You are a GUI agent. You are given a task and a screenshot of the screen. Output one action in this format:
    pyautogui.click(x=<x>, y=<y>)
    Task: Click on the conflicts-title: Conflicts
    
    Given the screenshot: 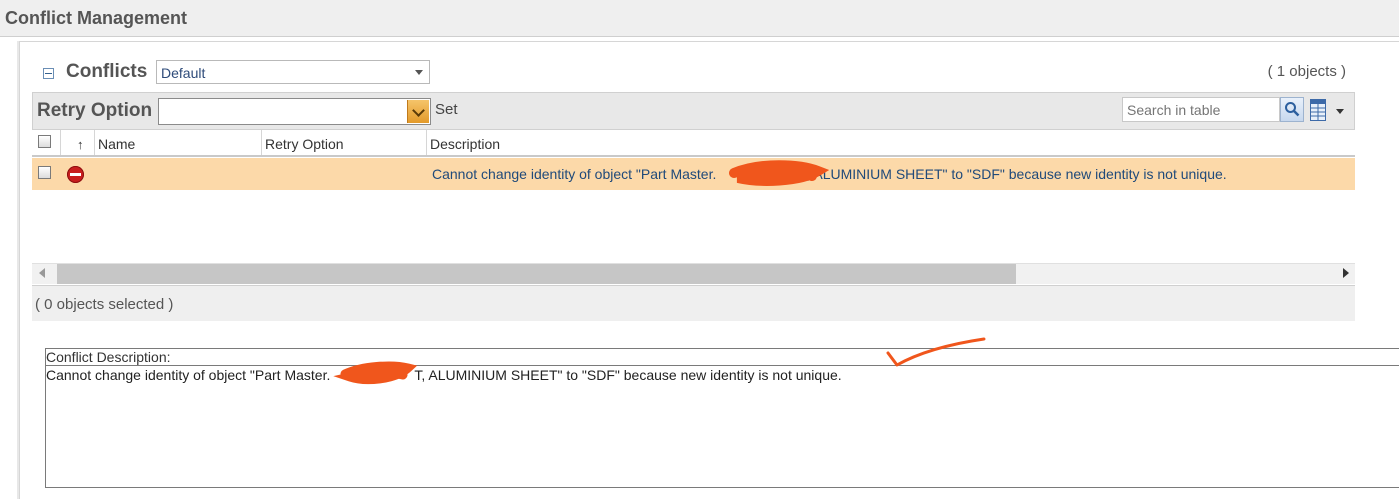 What is the action you would take?
    pyautogui.click(x=107, y=71)
    